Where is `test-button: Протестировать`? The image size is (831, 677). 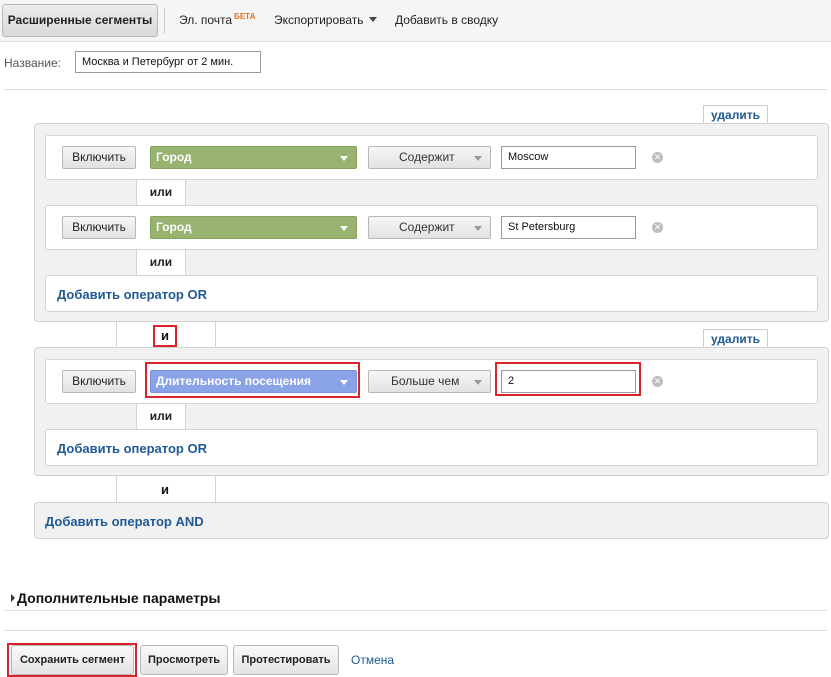
test-button: Протестировать is located at coordinates (286, 660).